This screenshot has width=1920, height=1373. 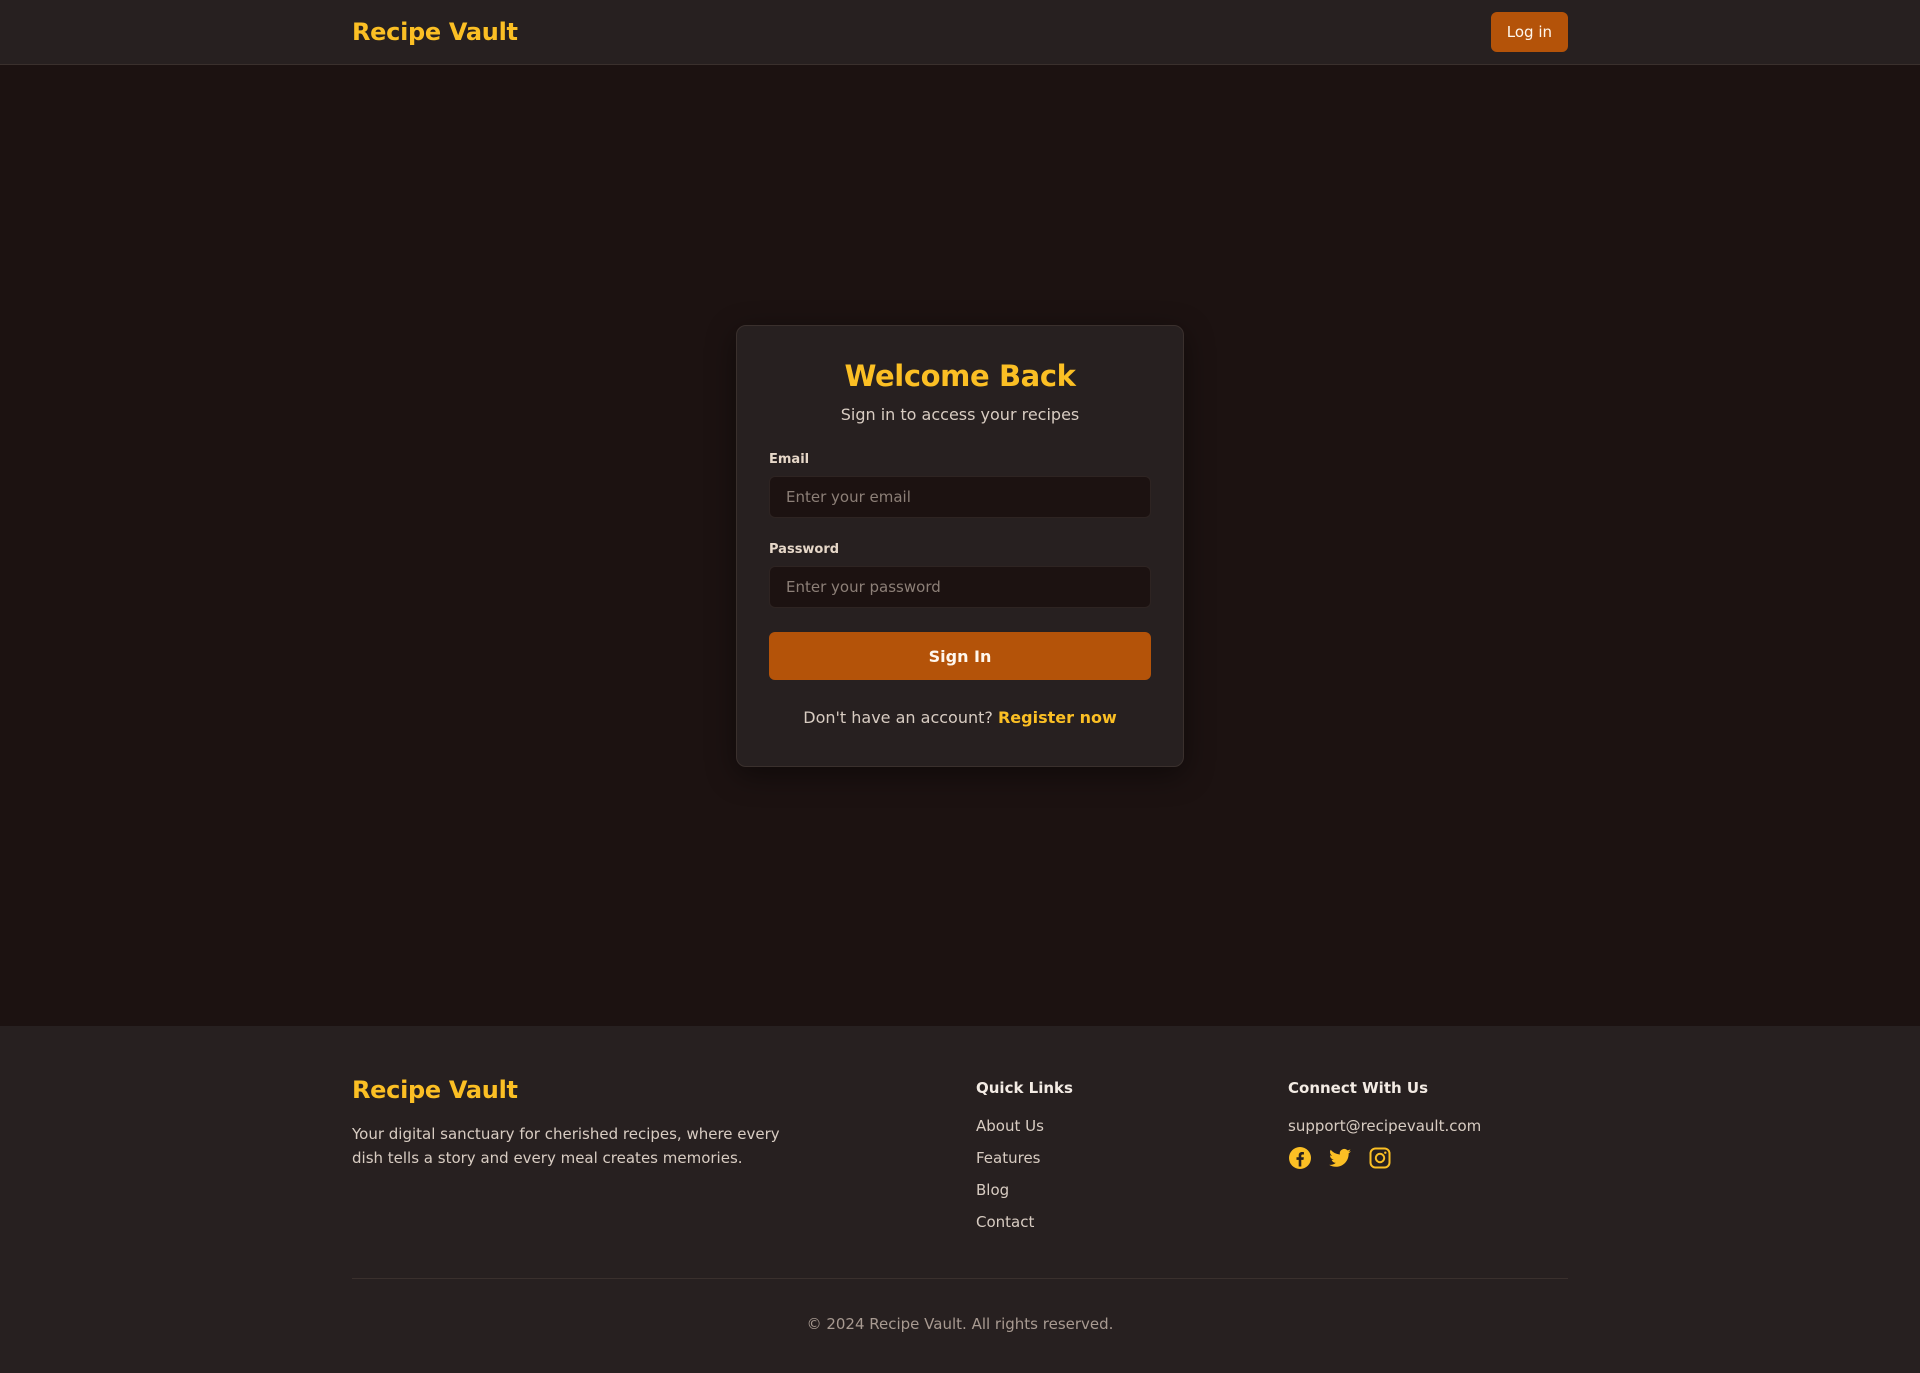 What do you see at coordinates (1132, 1158) in the screenshot?
I see `quick-link-item: Features` at bounding box center [1132, 1158].